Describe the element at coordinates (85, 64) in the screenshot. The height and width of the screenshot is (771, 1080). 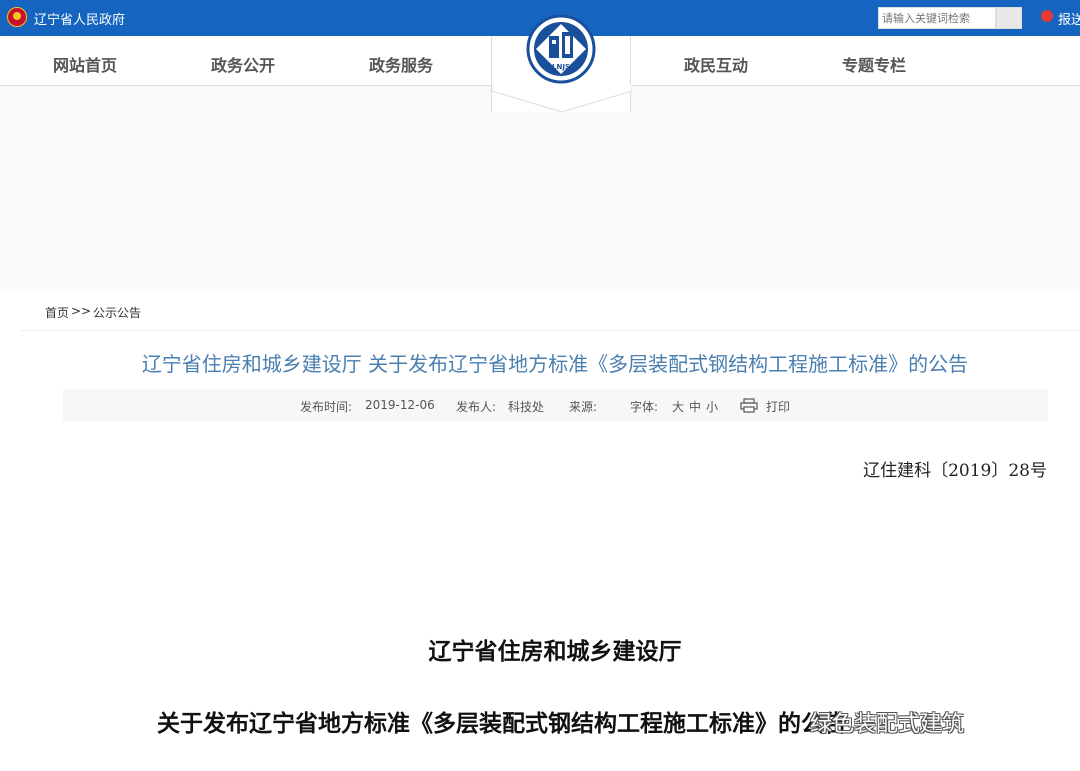
I see `nav-item-home: 网站首页` at that location.